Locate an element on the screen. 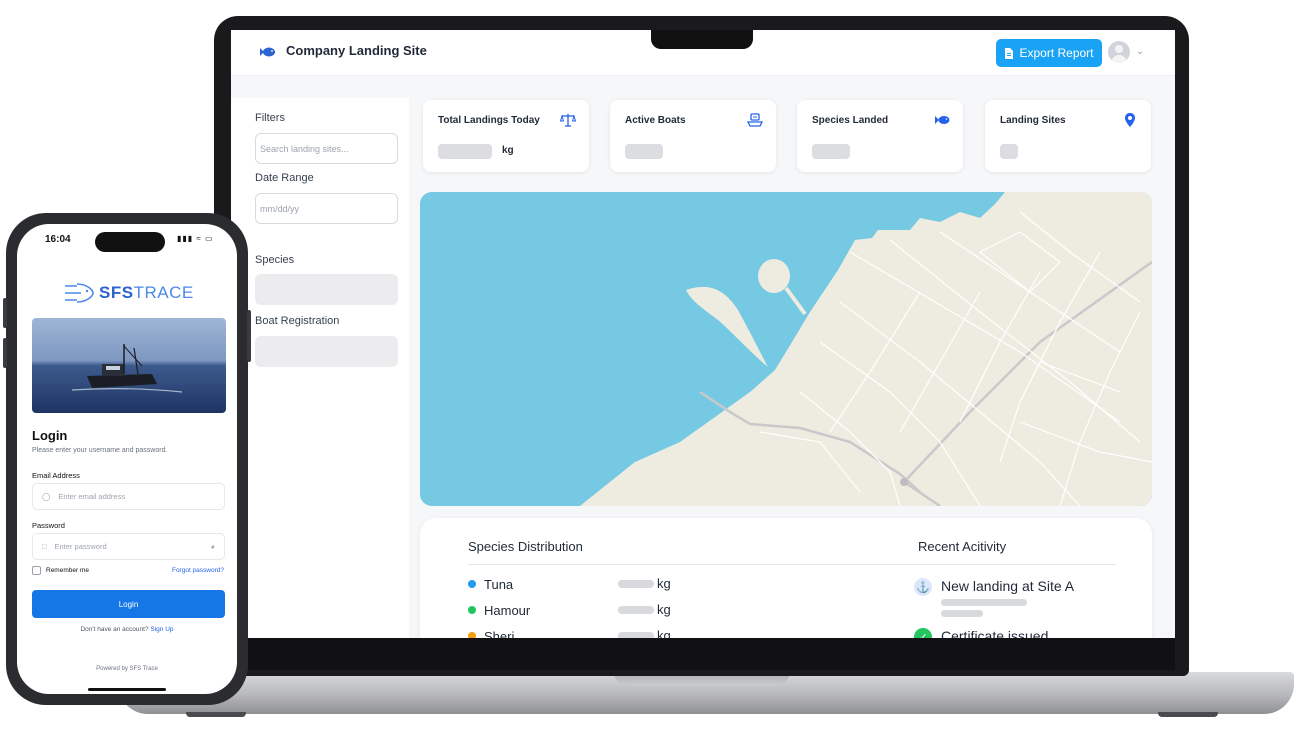  stat-card-species-landed: Species Landed is located at coordinates (880, 136).